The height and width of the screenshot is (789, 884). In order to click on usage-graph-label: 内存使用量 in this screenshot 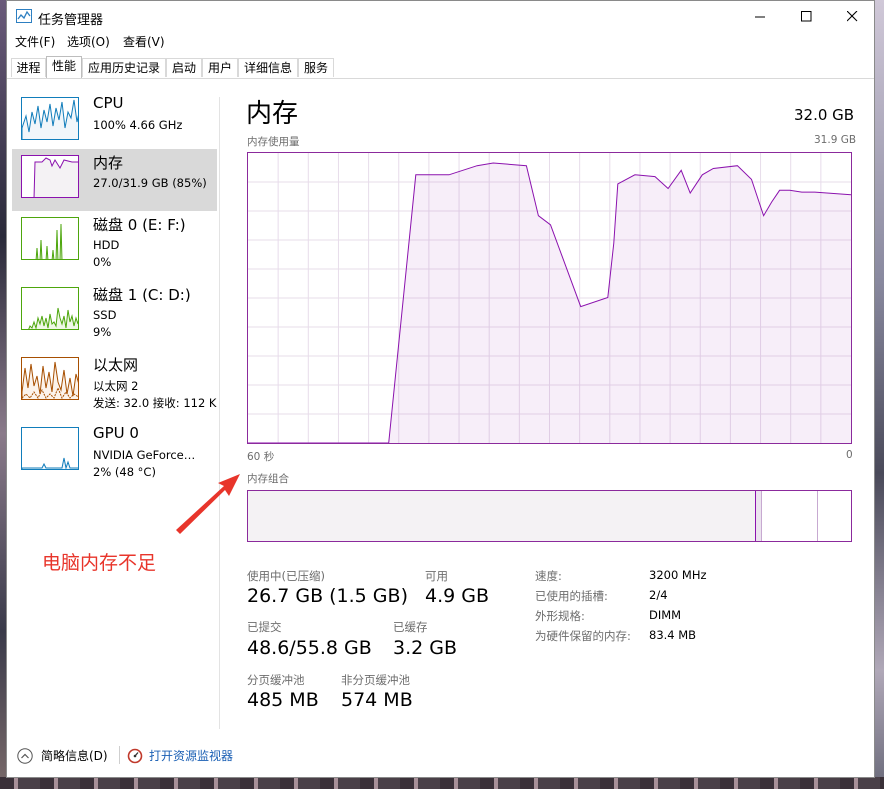, I will do `click(273, 142)`.